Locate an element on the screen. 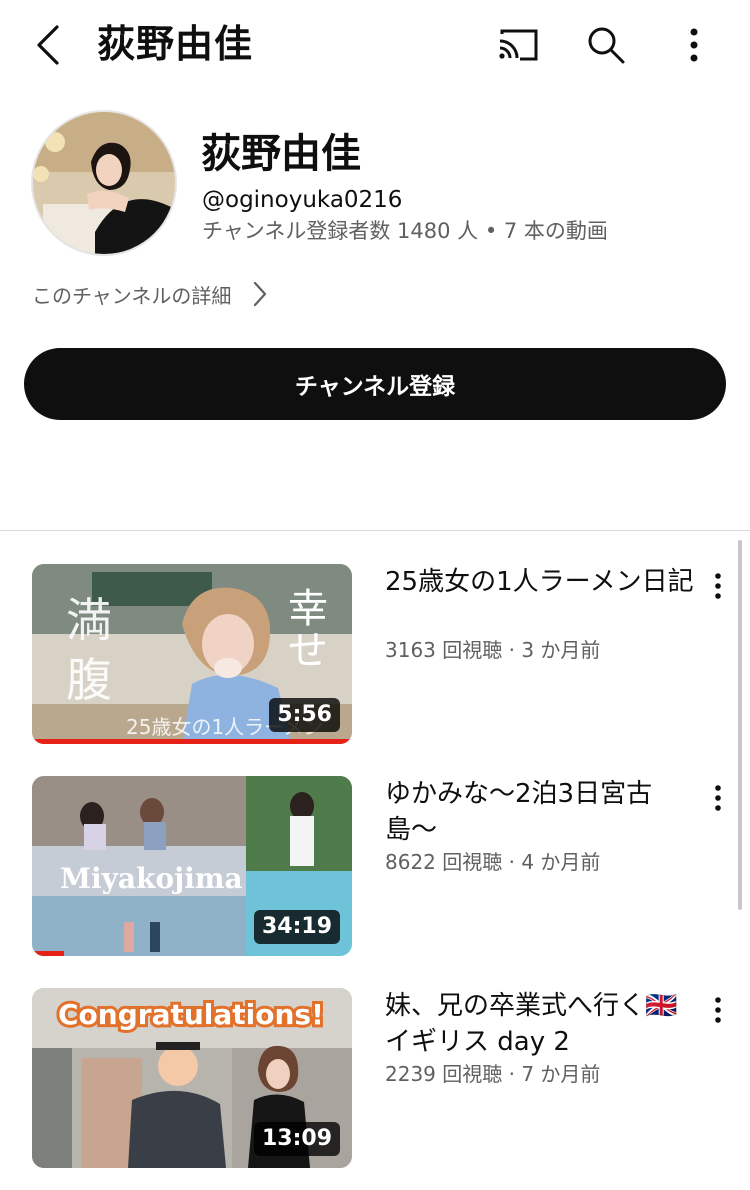 The width and height of the screenshot is (750, 1190). cast-icon is located at coordinates (518, 45).